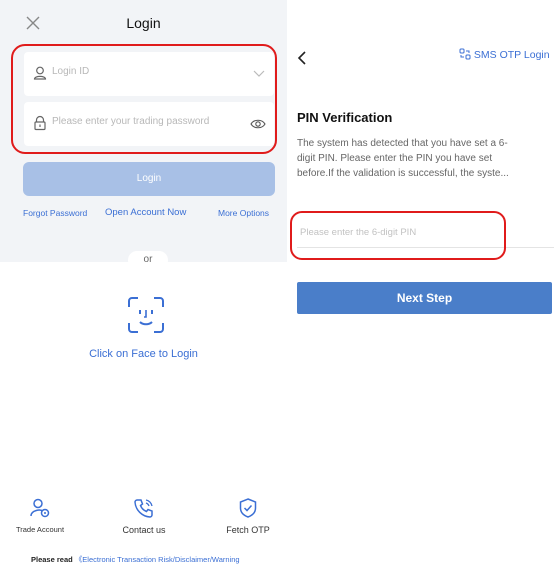 The width and height of the screenshot is (554, 573). What do you see at coordinates (143, 354) in the screenshot?
I see `face-login-label: Click on Face to Login` at bounding box center [143, 354].